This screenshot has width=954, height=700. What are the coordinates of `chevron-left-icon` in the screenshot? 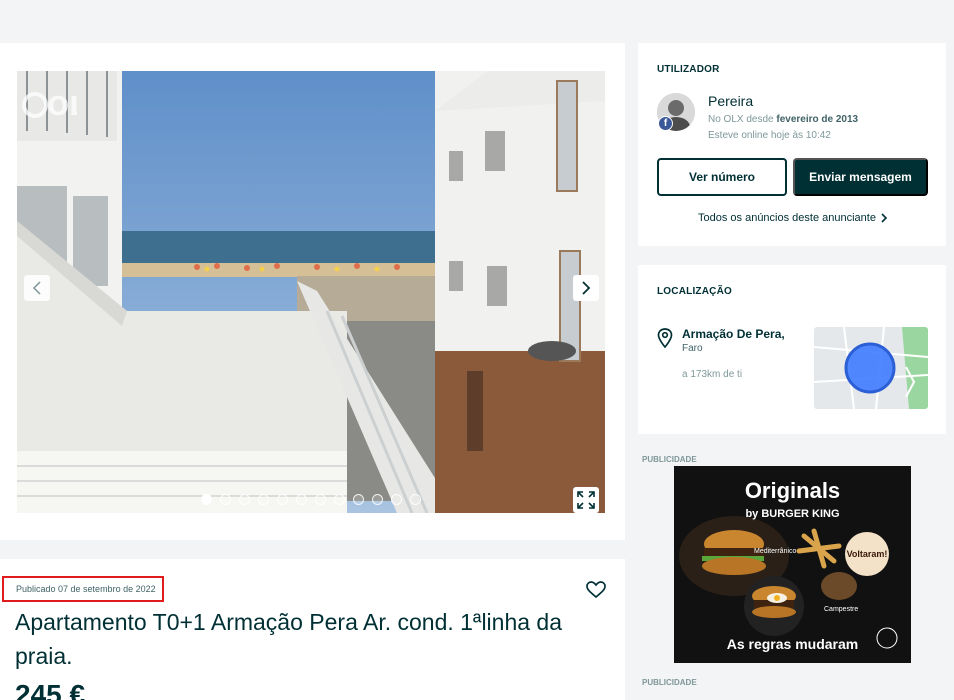 It's located at (36, 288).